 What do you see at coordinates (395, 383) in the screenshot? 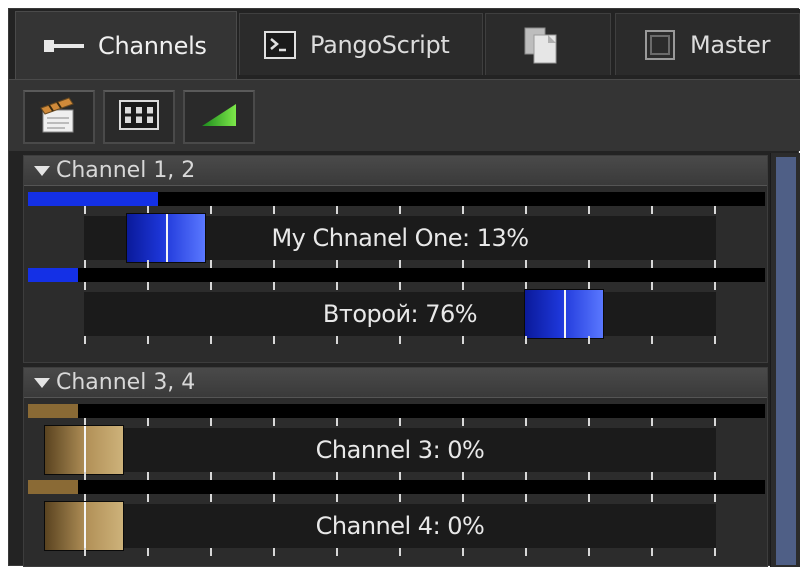
I see `group-header: Channel 3, 4` at bounding box center [395, 383].